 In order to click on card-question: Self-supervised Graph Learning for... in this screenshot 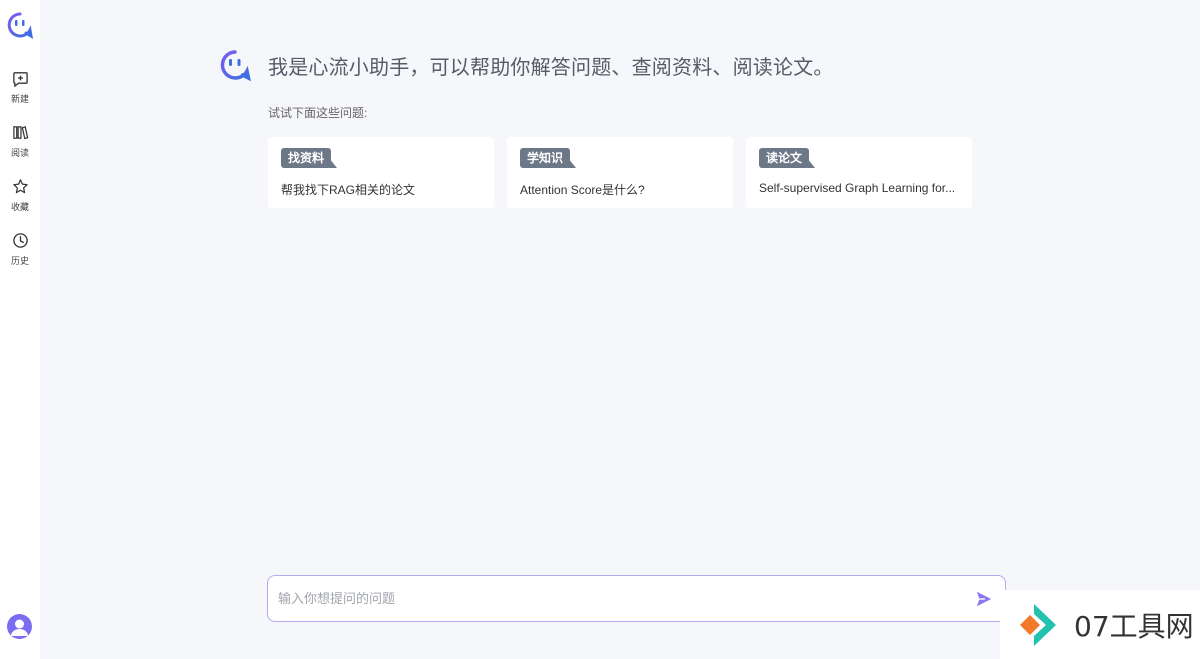, I will do `click(857, 188)`.